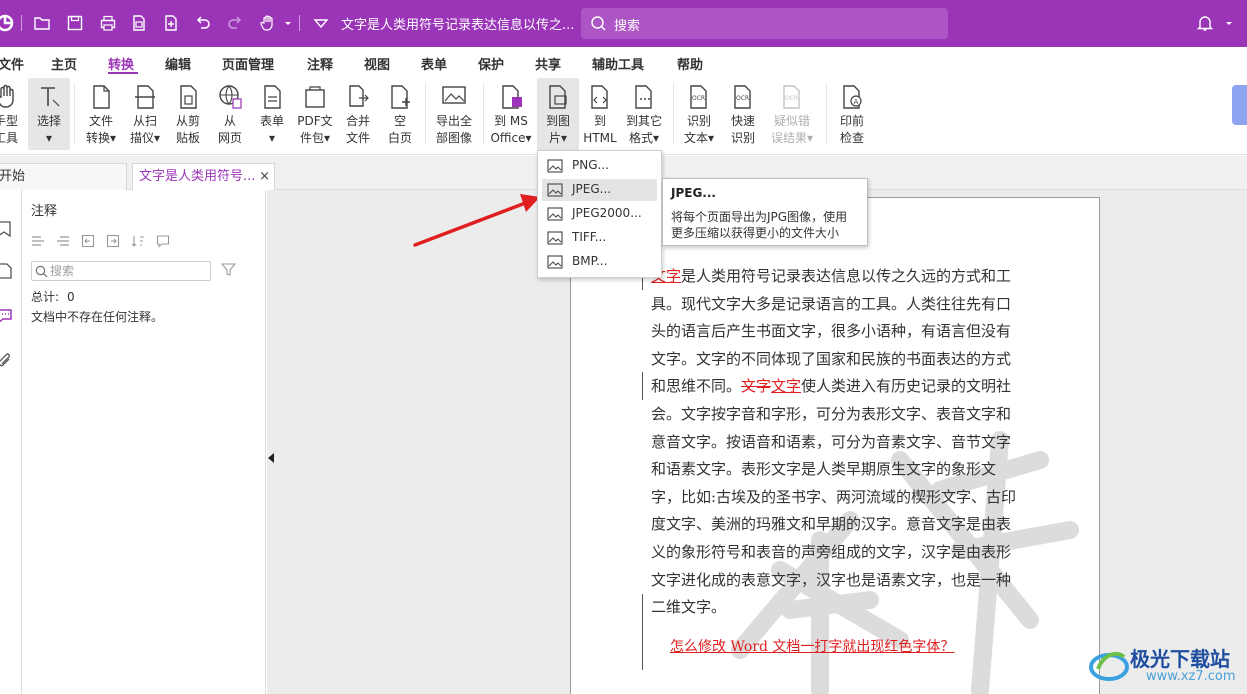  Describe the element at coordinates (113, 241) in the screenshot. I see `export-icon` at that location.